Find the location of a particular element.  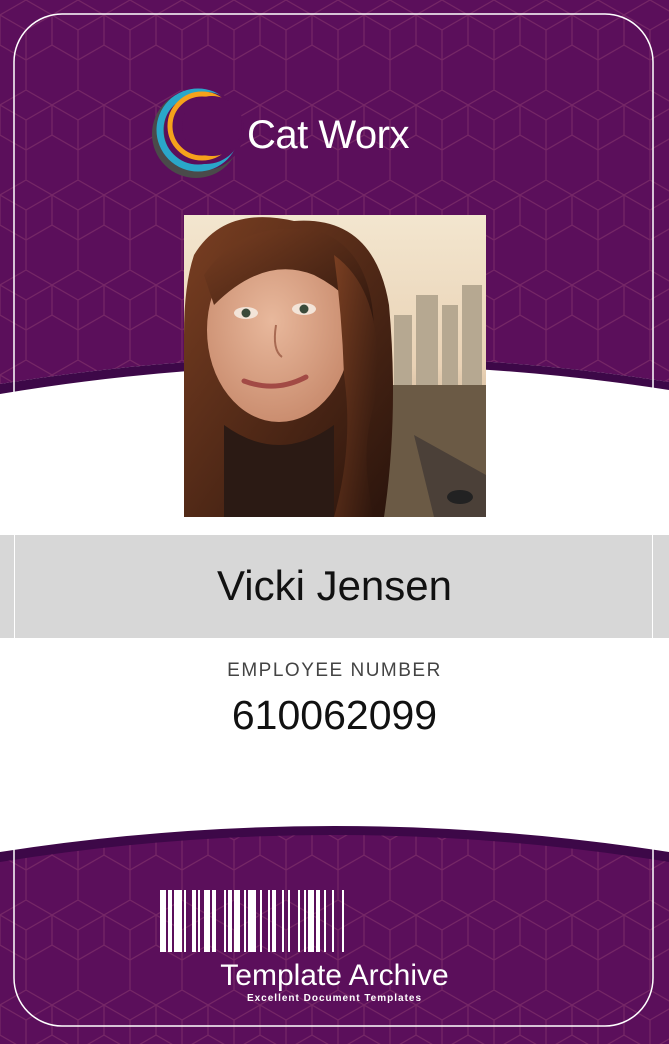

employee-photo is located at coordinates (335, 366).